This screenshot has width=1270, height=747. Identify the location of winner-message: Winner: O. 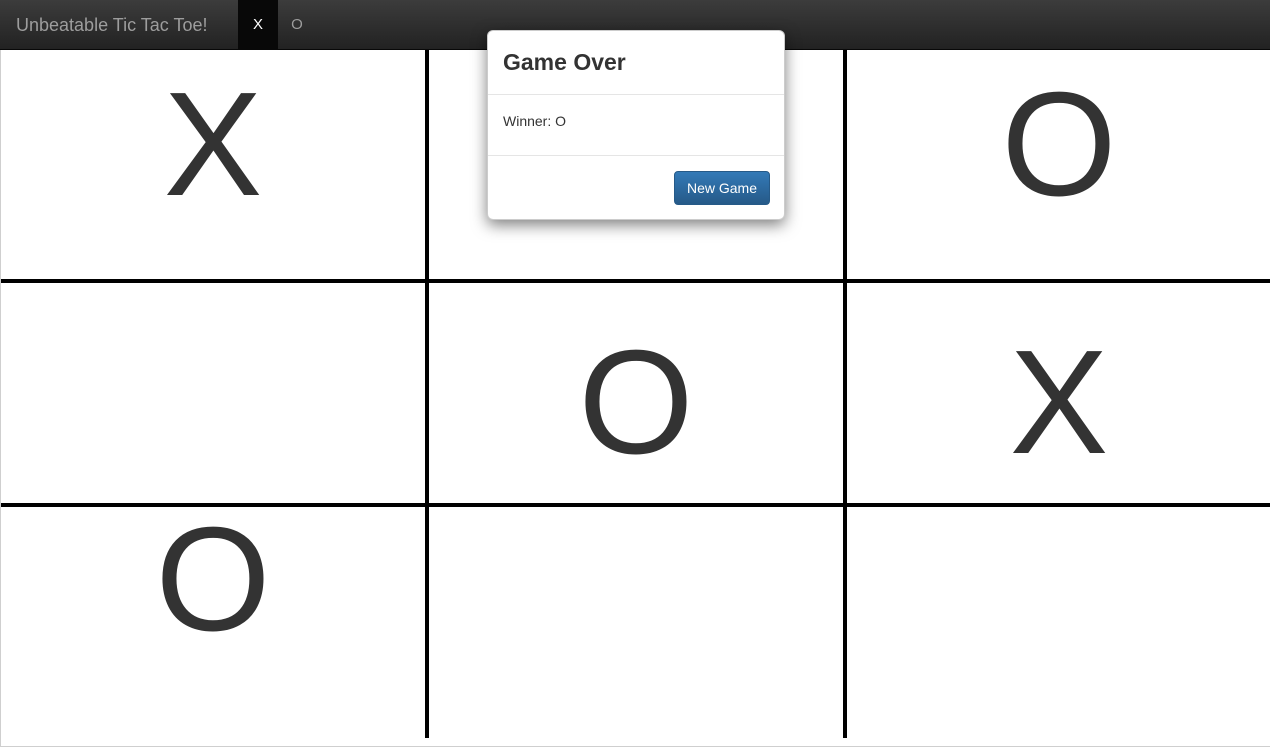
(535, 121).